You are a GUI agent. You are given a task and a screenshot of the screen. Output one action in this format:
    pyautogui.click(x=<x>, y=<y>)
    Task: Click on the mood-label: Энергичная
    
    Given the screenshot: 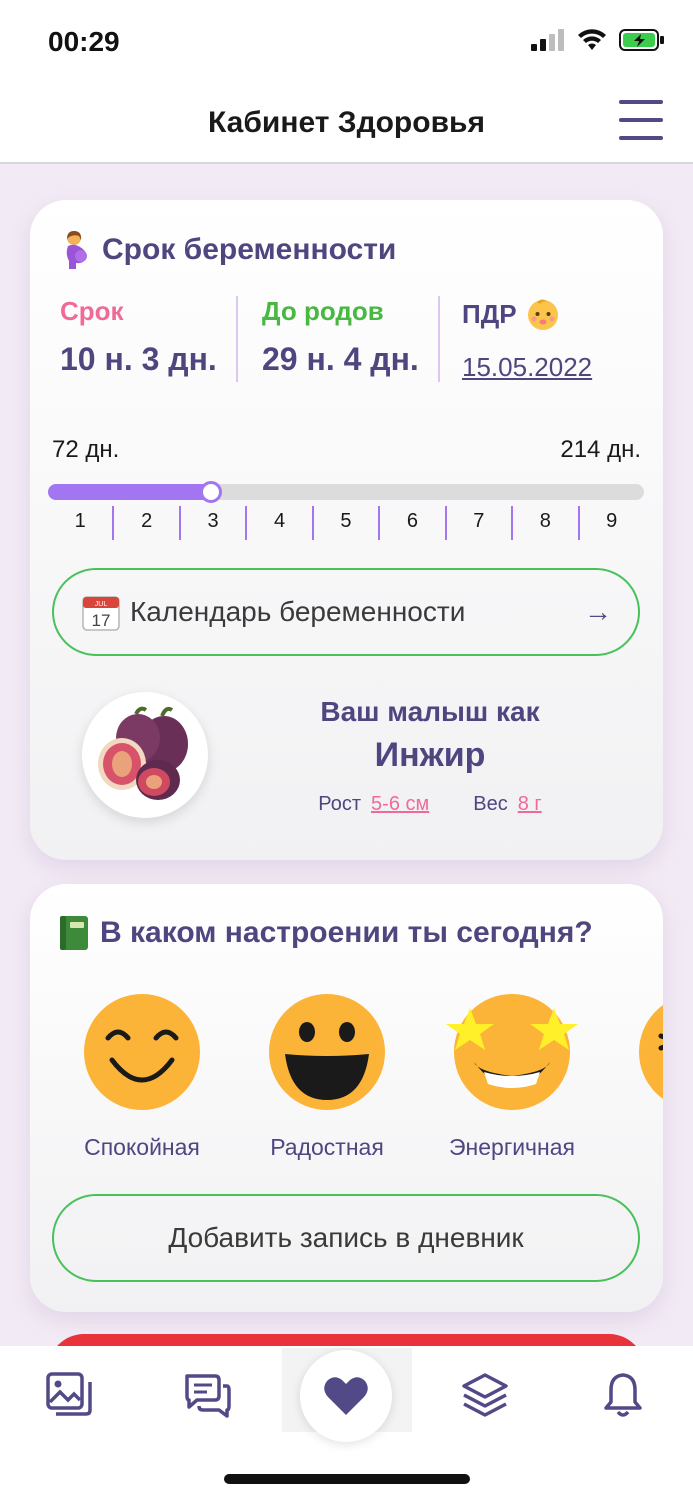 What is the action you would take?
    pyautogui.click(x=512, y=1147)
    